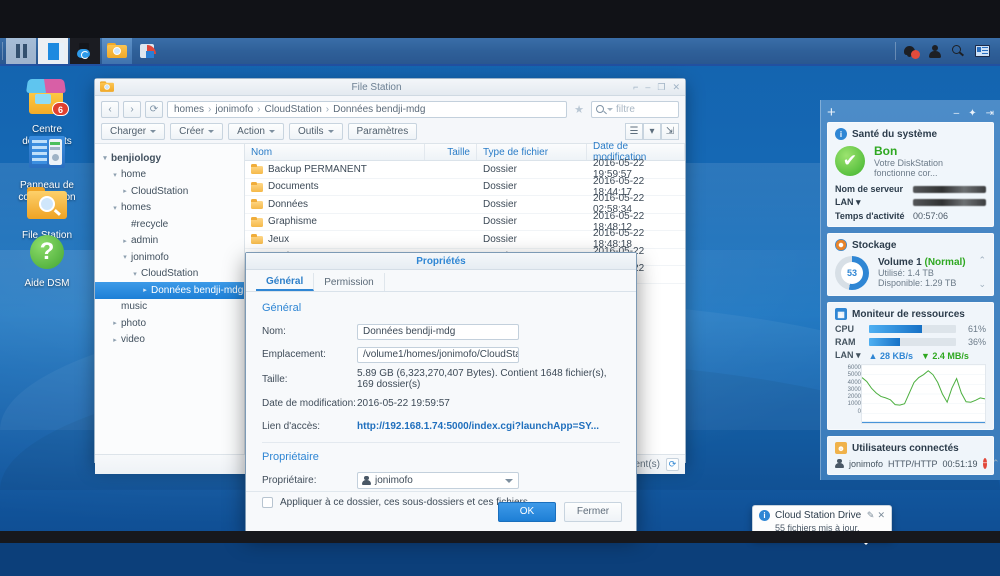  Describe the element at coordinates (851, 272) in the screenshot. I see `storage-percent: 53` at that location.